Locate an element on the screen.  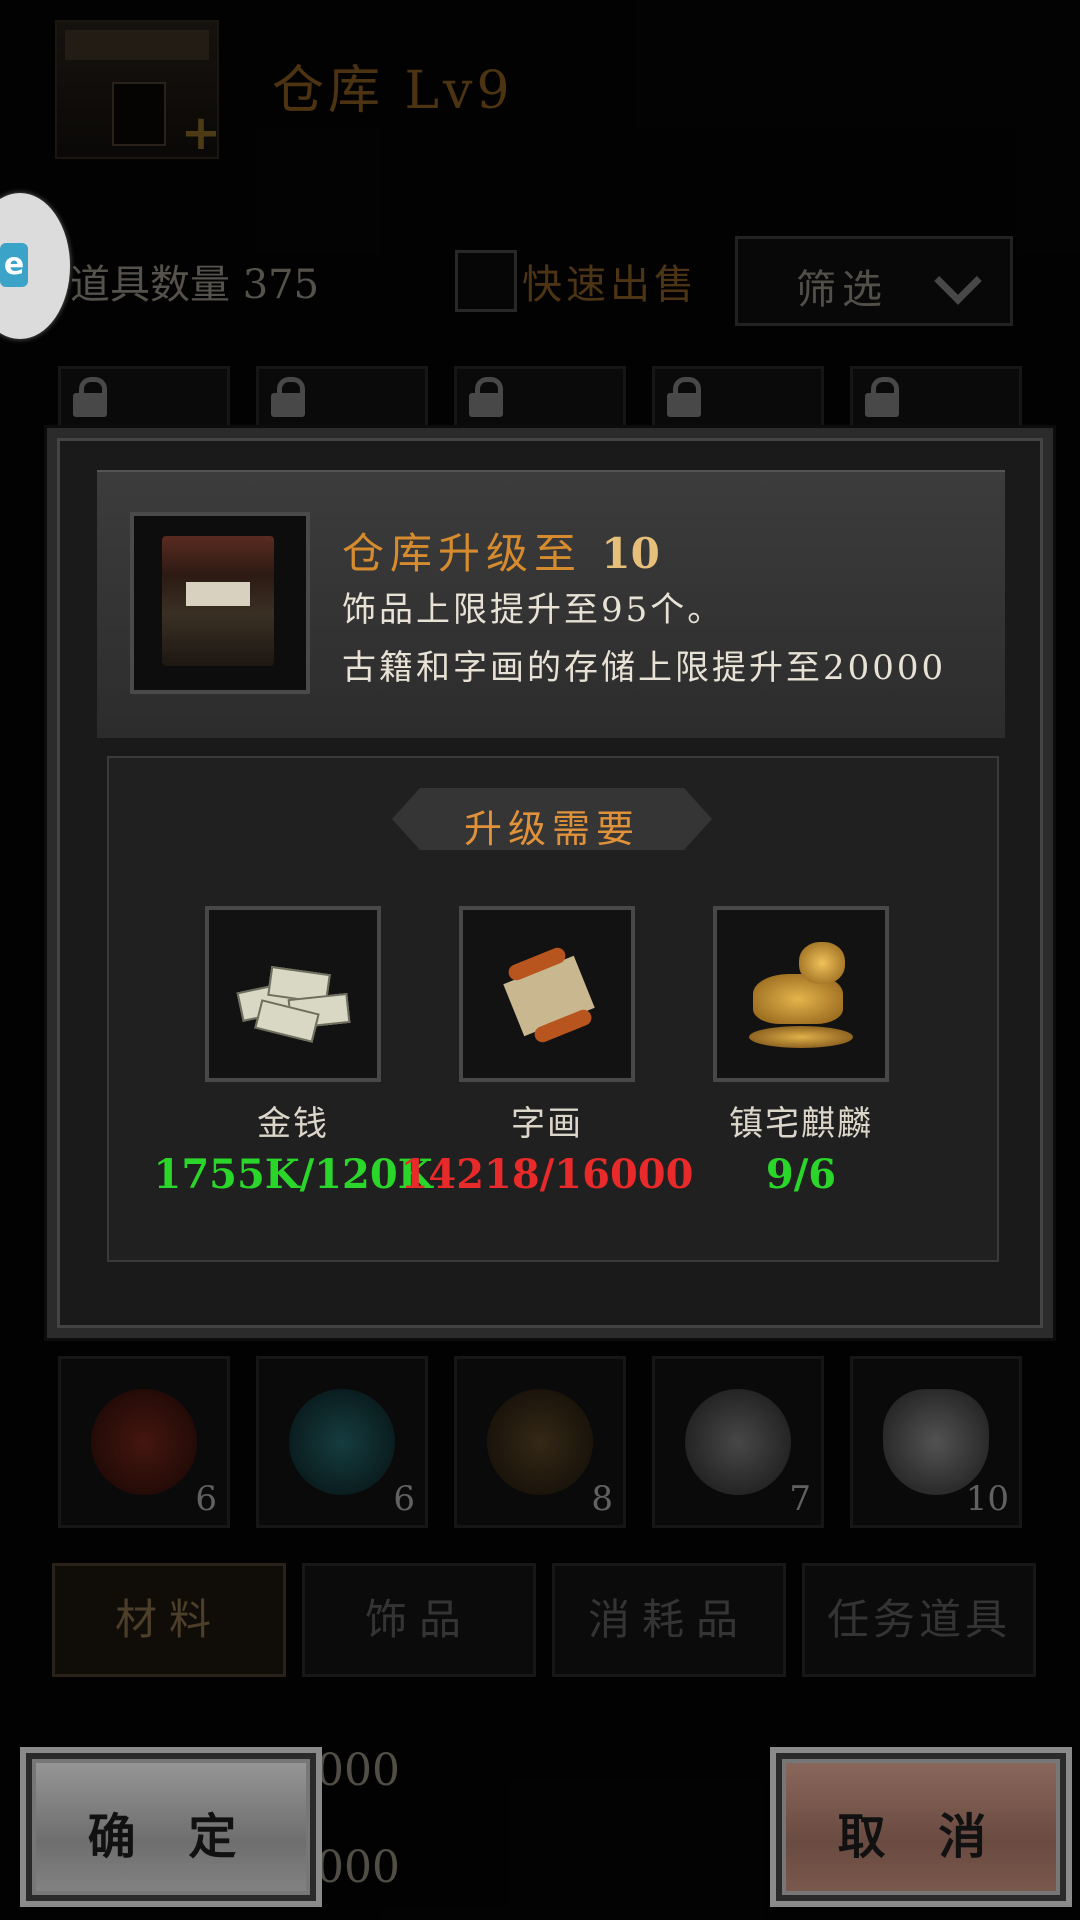
cancel-button-label: 取 消 is located at coordinates (921, 1837).